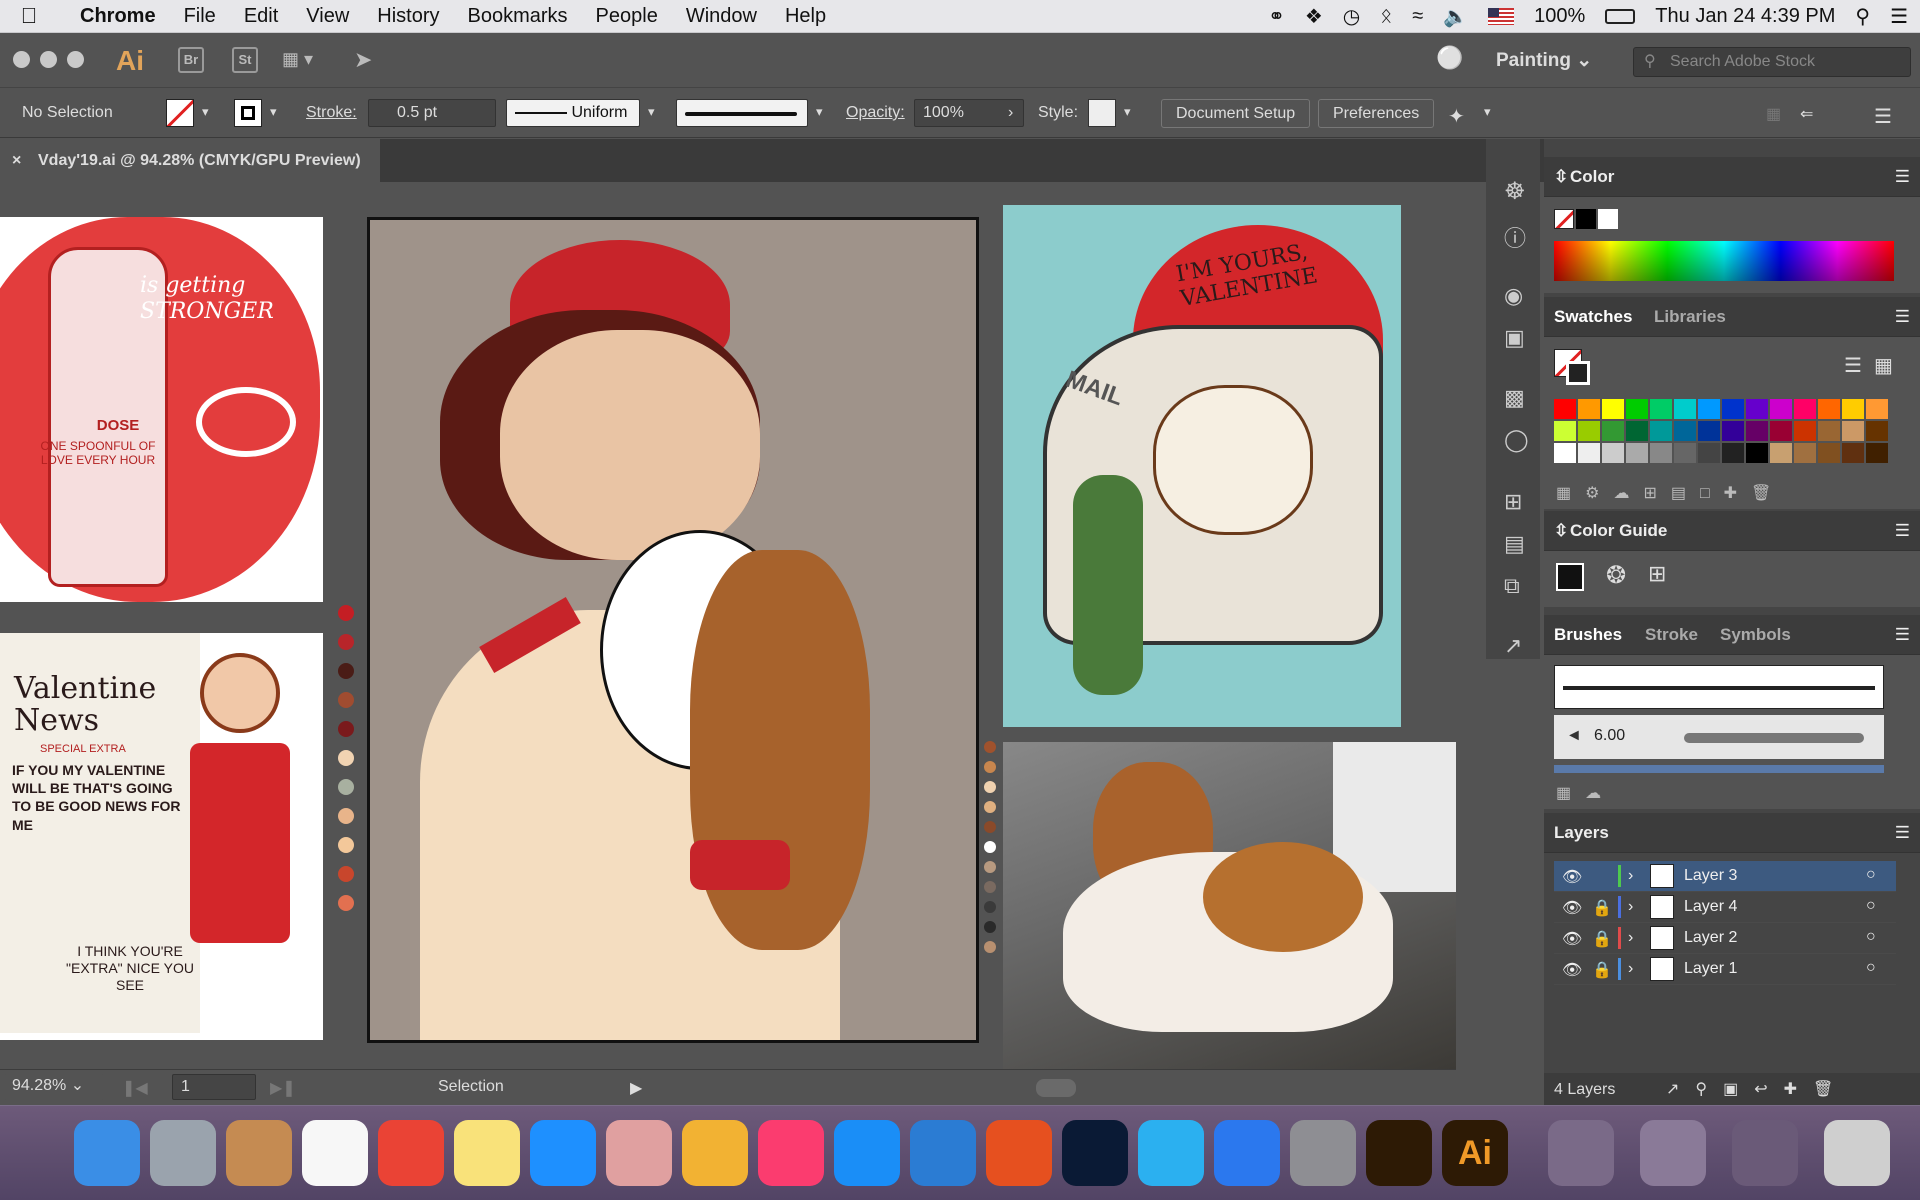 The width and height of the screenshot is (1920, 1200). I want to click on launchpad-icon, so click(183, 1153).